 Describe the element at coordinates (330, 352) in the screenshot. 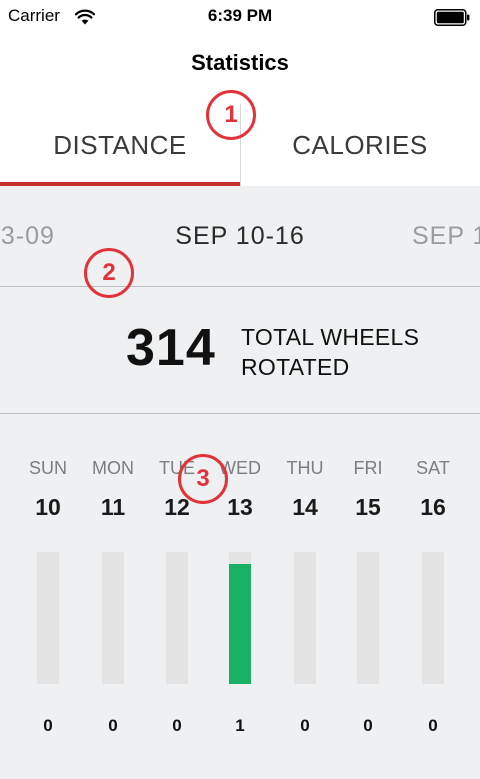

I see `total-wheels-label: TOTAL WHEELS ROTATED` at that location.